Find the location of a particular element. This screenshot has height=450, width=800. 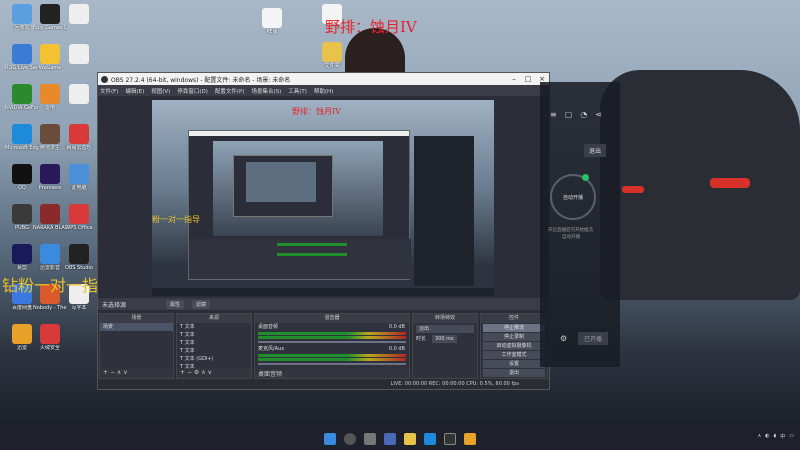

menu-view: 视图(V) is located at coordinates (160, 91).